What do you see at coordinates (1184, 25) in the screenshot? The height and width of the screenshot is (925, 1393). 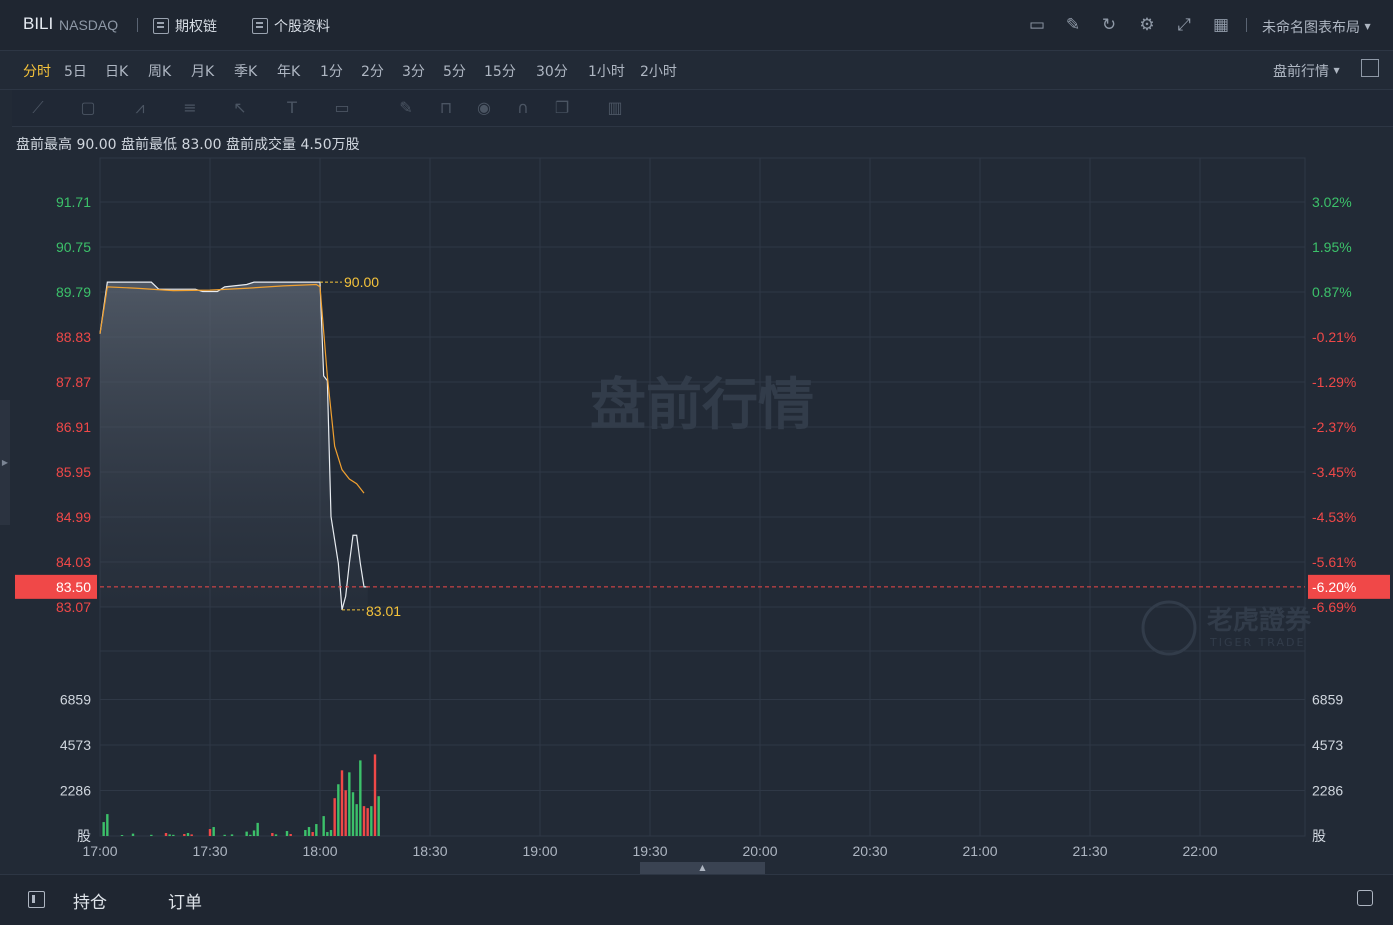 I see `expand-arrows-icon: ⤢` at bounding box center [1184, 25].